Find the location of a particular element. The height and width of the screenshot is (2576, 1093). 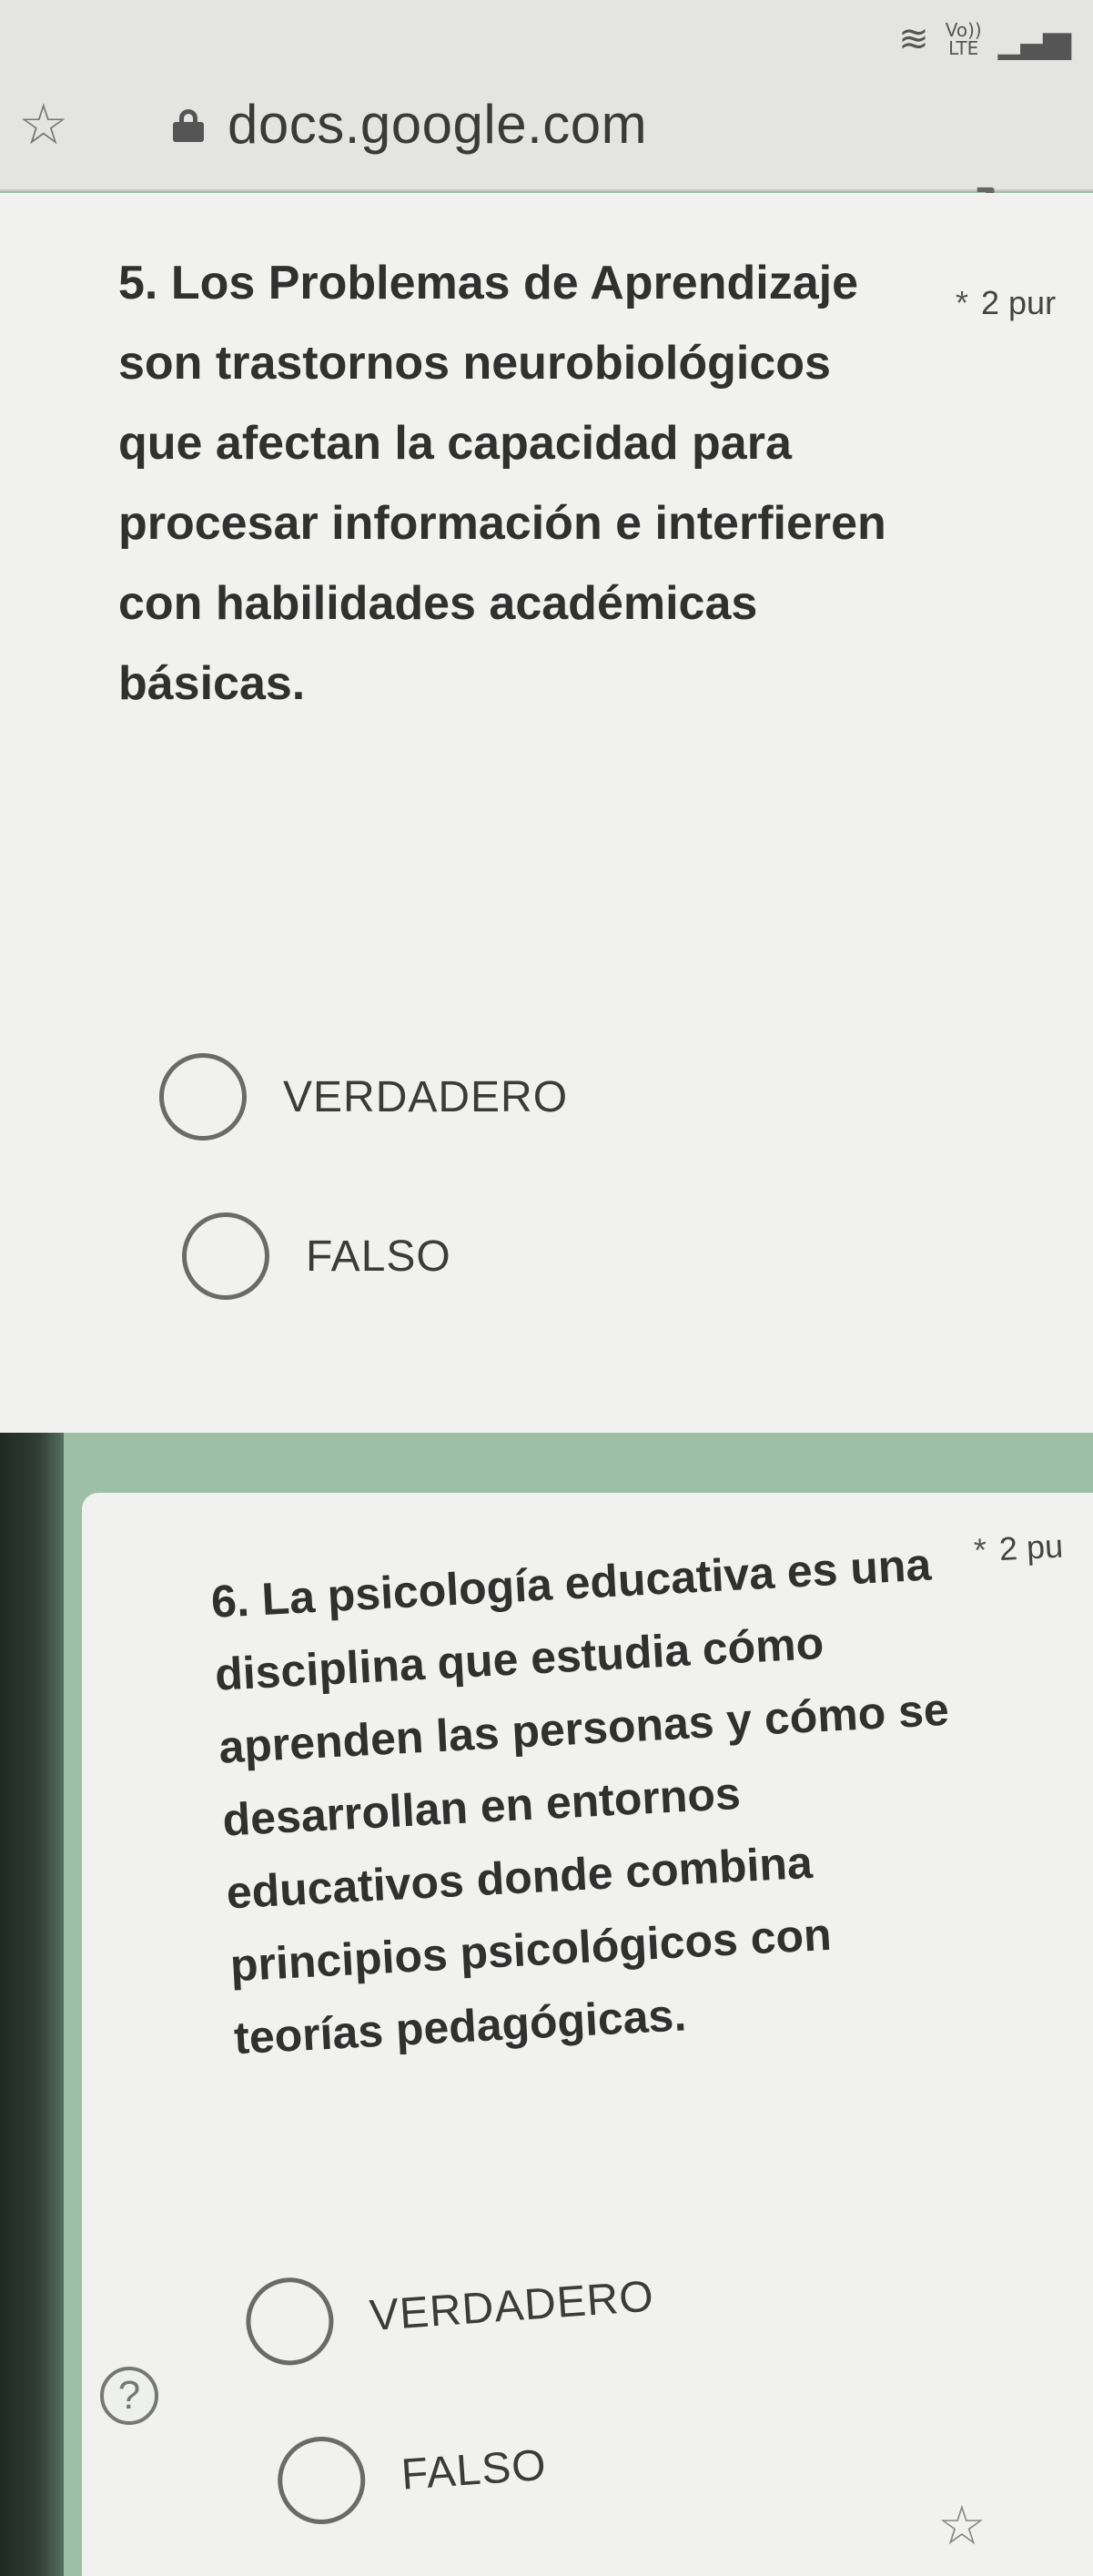

points-value: 2 pur is located at coordinates (1019, 302).